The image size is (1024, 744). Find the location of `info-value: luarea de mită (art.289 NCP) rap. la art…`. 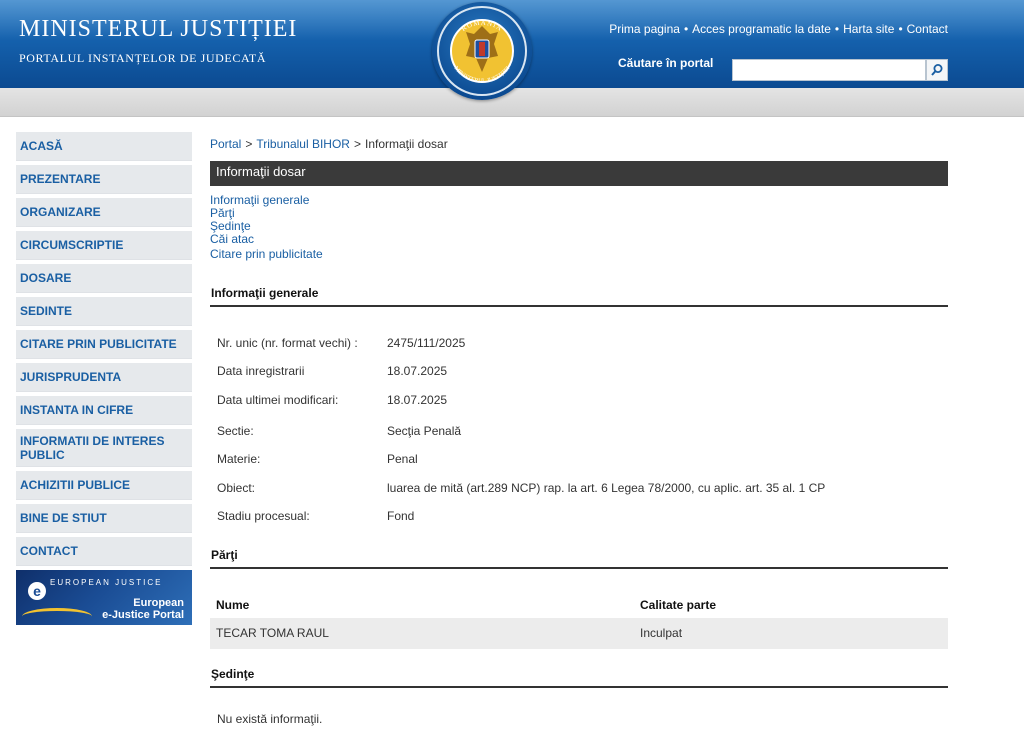

info-value: luarea de mită (art.289 NCP) rap. la art… is located at coordinates (606, 488).